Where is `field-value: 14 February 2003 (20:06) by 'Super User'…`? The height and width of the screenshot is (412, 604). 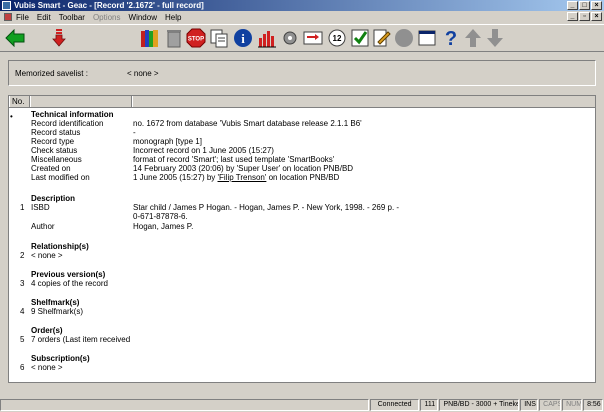
field-value: 14 February 2003 (20:06) by 'Super User'… is located at coordinates (243, 168).